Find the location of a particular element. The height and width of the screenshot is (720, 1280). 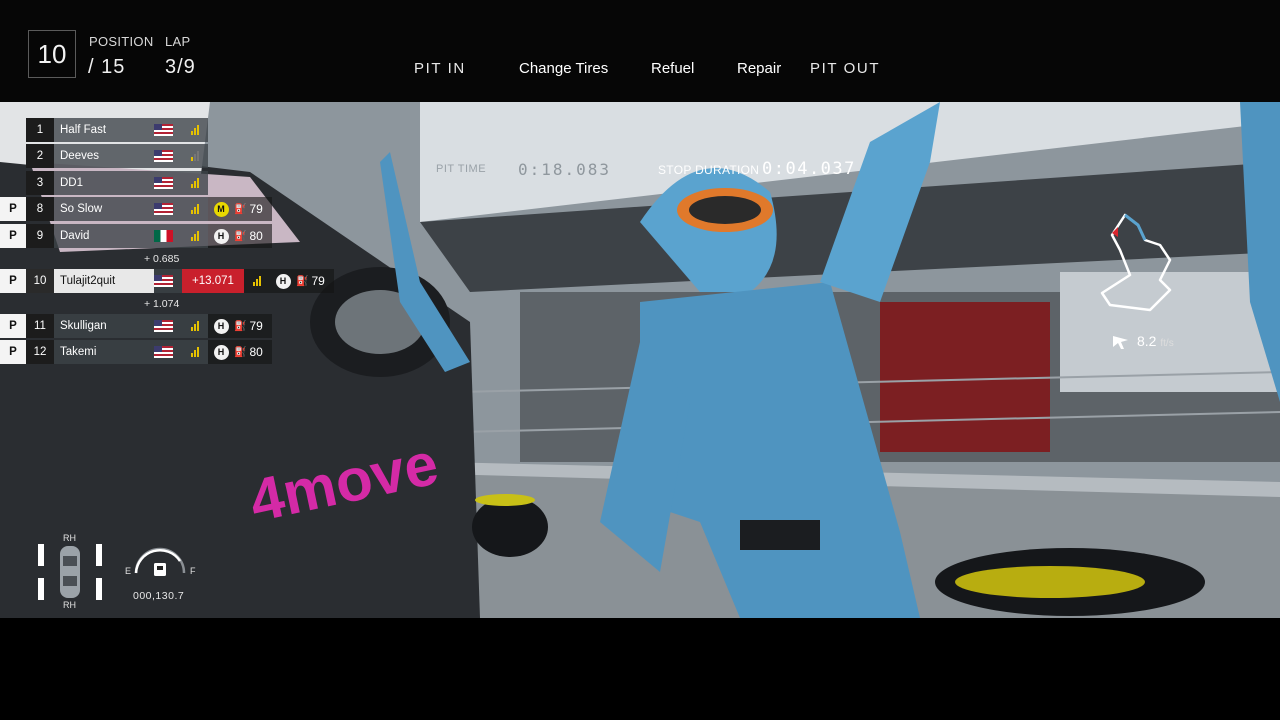

row-position: 9 is located at coordinates (40, 236).